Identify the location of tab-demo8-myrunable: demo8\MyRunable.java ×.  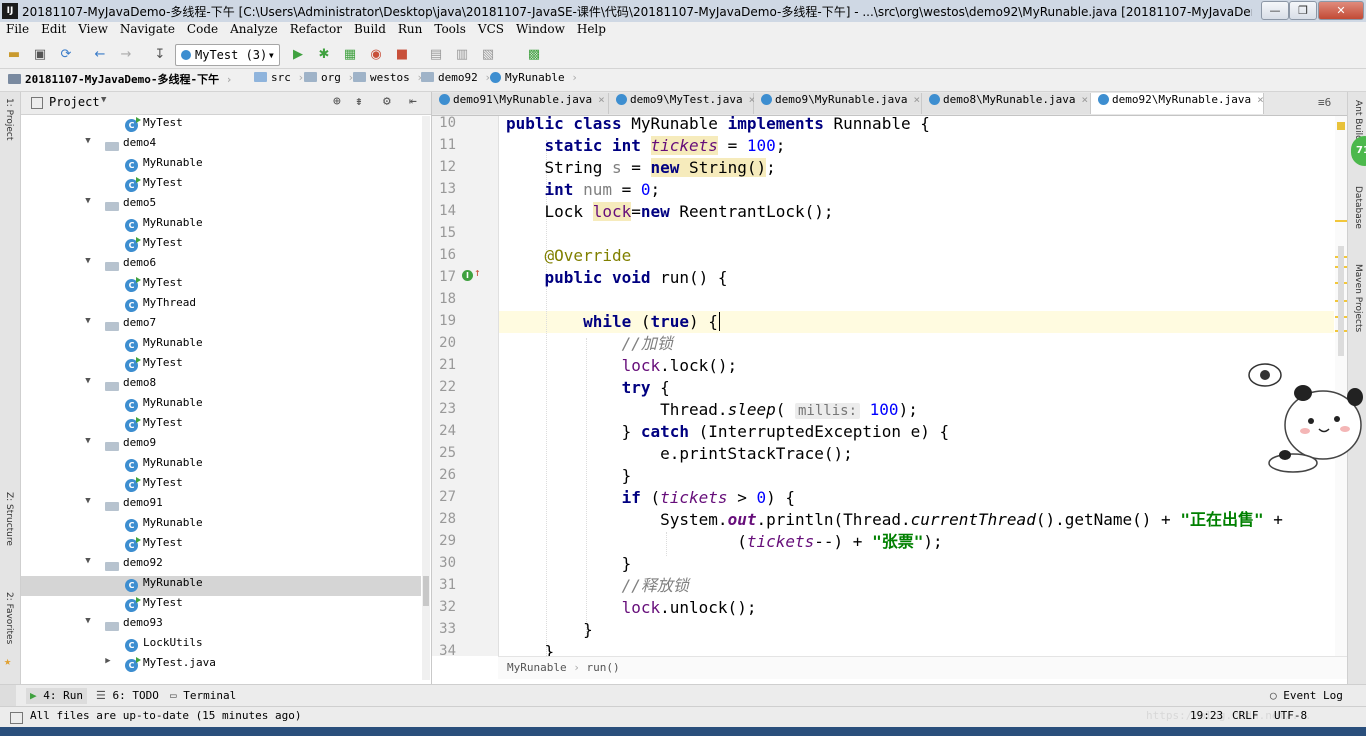
(1006, 103).